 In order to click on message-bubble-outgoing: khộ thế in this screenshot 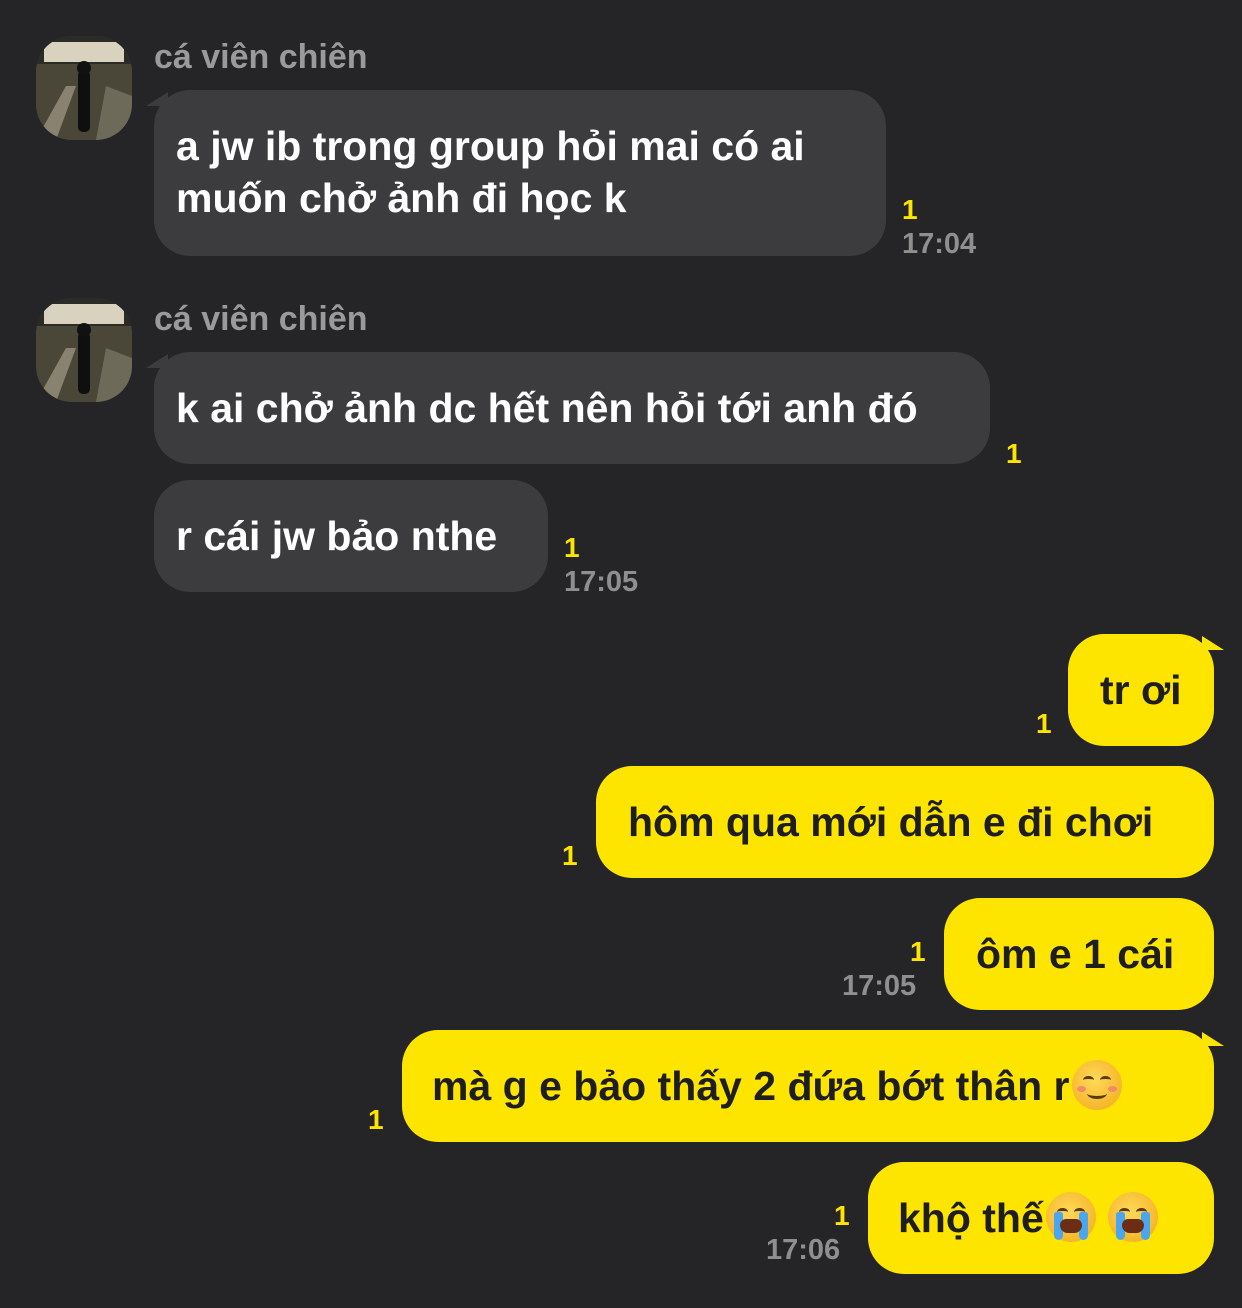, I will do `click(1041, 1218)`.